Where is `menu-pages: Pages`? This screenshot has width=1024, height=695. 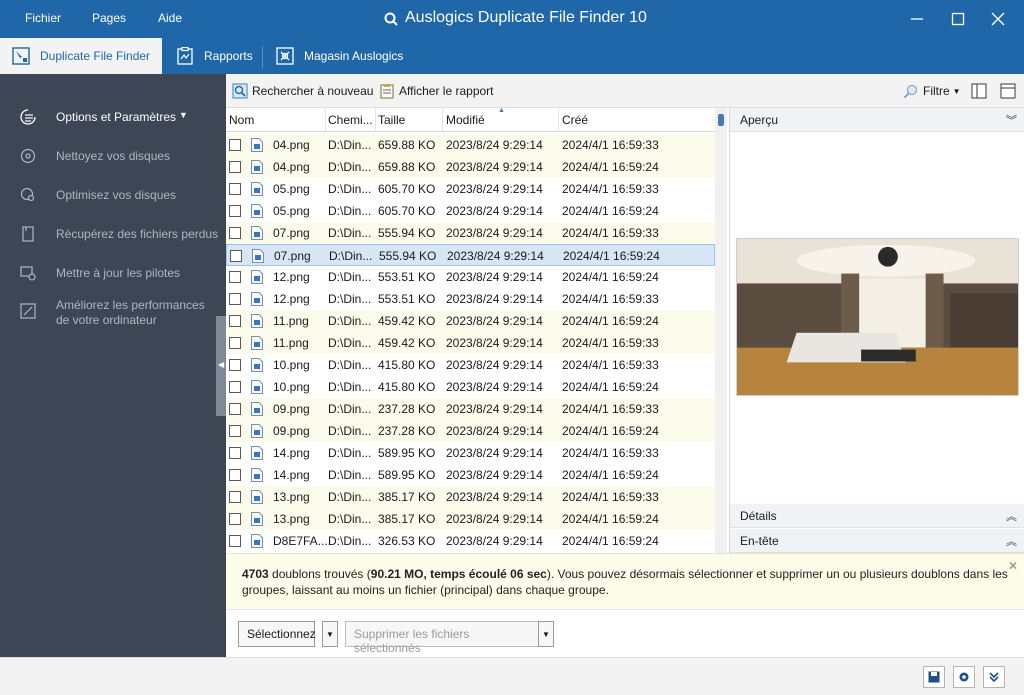
menu-pages: Pages is located at coordinates (109, 18).